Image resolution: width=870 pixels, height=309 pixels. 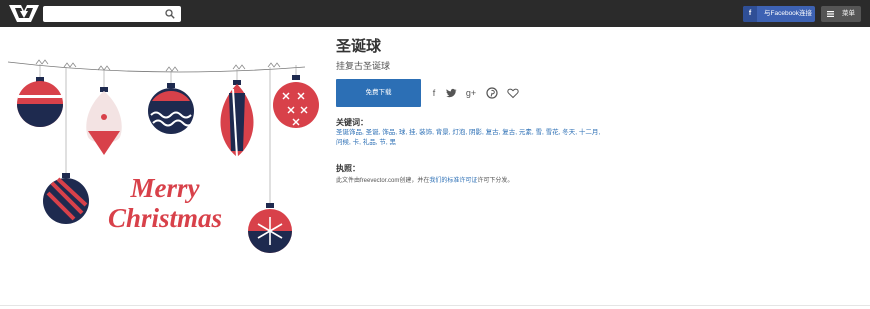 What do you see at coordinates (568, 132) in the screenshot?
I see `keyword-link: 冬天` at bounding box center [568, 132].